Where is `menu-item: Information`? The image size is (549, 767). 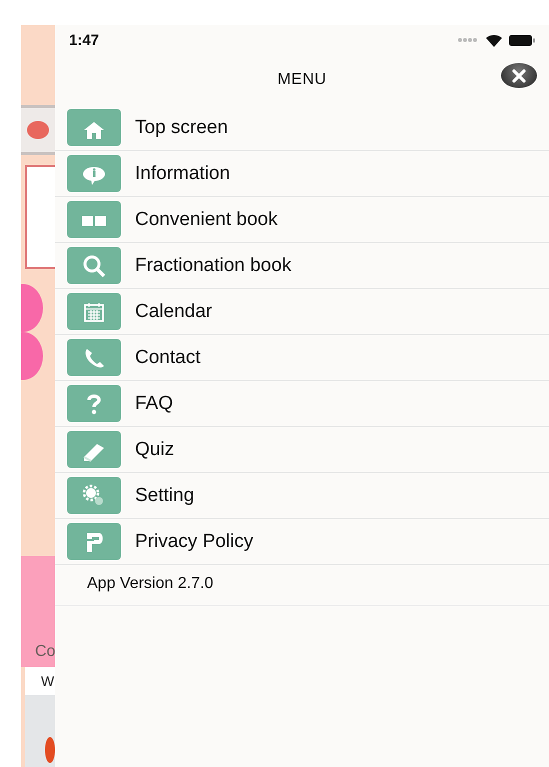
menu-item: Information is located at coordinates (302, 174).